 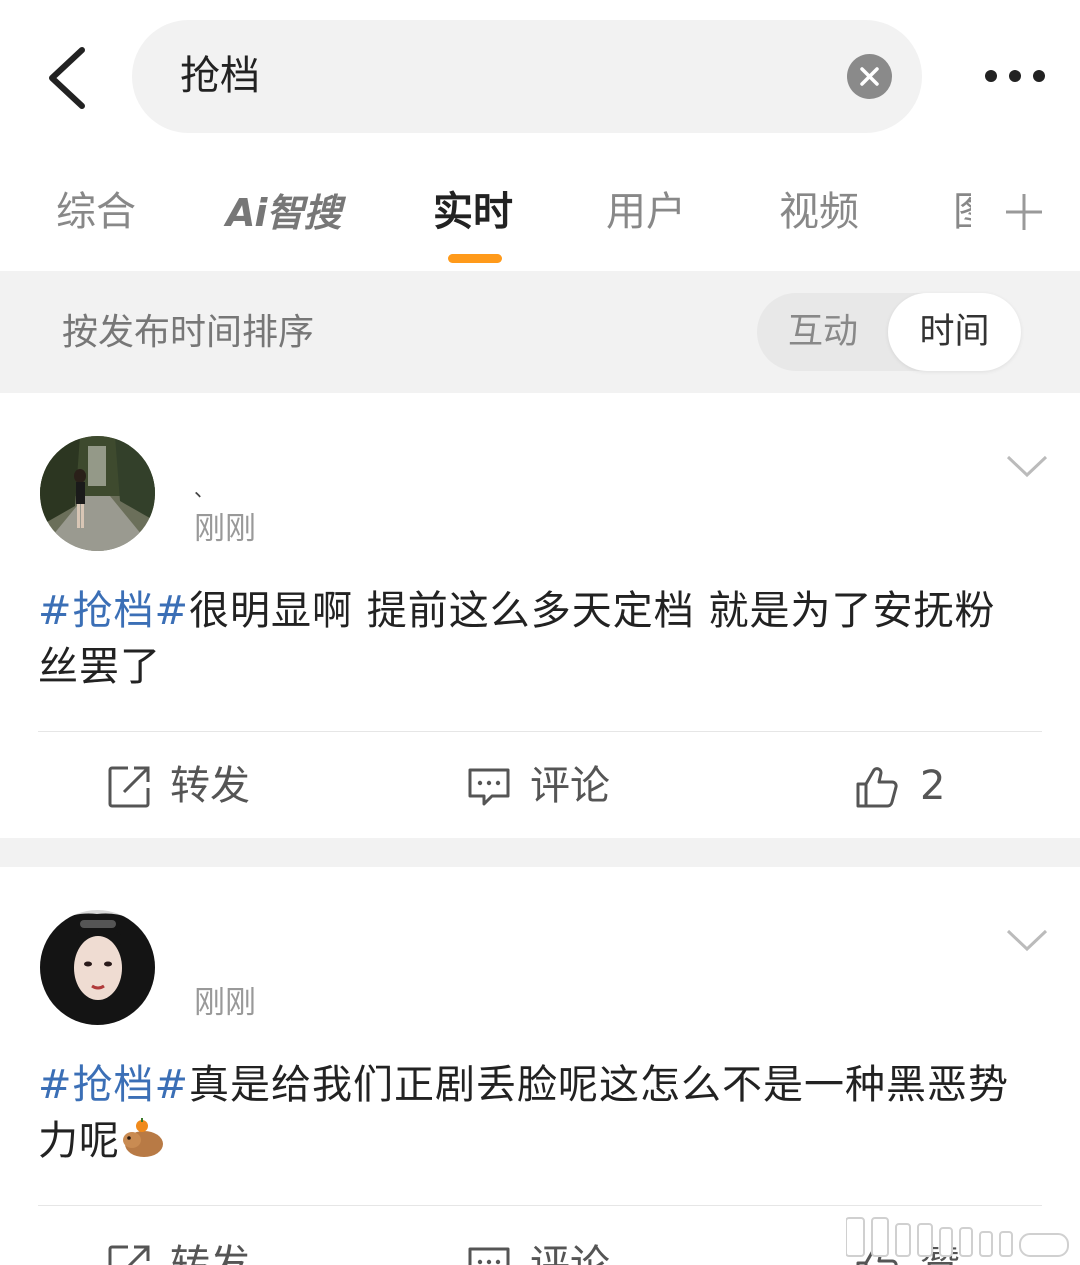 What do you see at coordinates (869, 76) in the screenshot?
I see `clear-search-icon` at bounding box center [869, 76].